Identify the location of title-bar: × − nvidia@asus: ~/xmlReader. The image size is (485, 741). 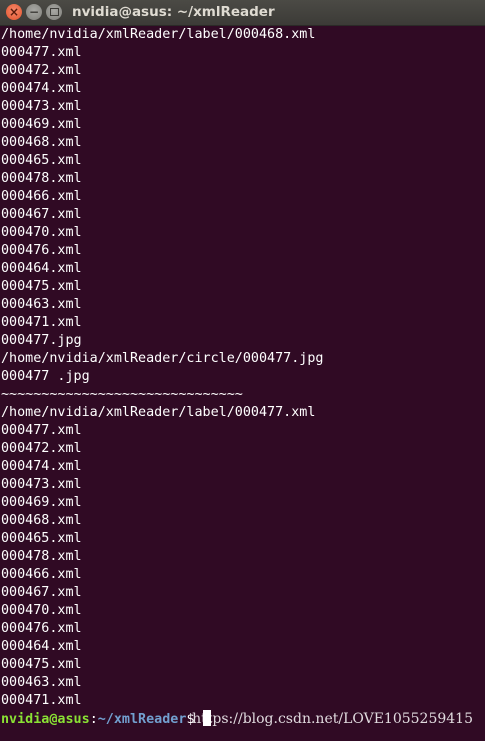
(242, 13).